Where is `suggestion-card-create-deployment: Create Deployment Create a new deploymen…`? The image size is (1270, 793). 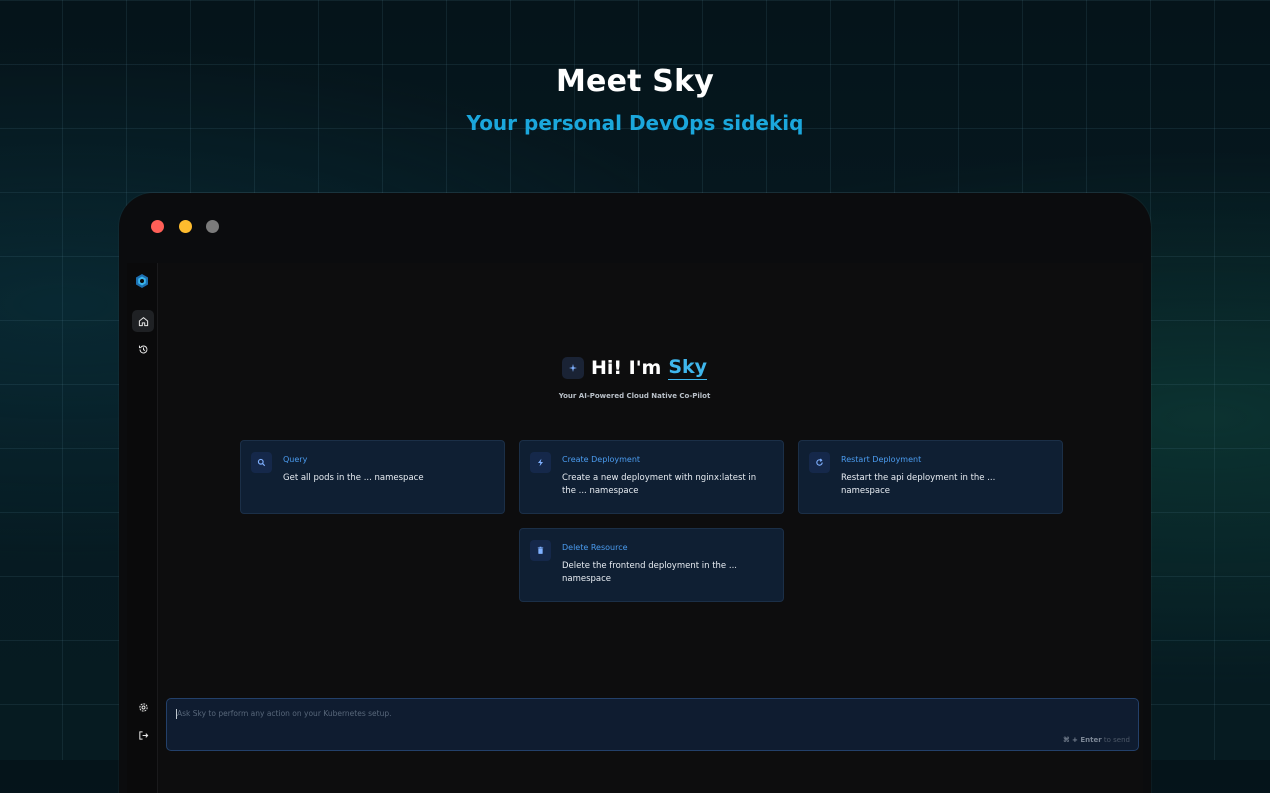
suggestion-card-create-deployment: Create Deployment Create a new deploymen… is located at coordinates (651, 477).